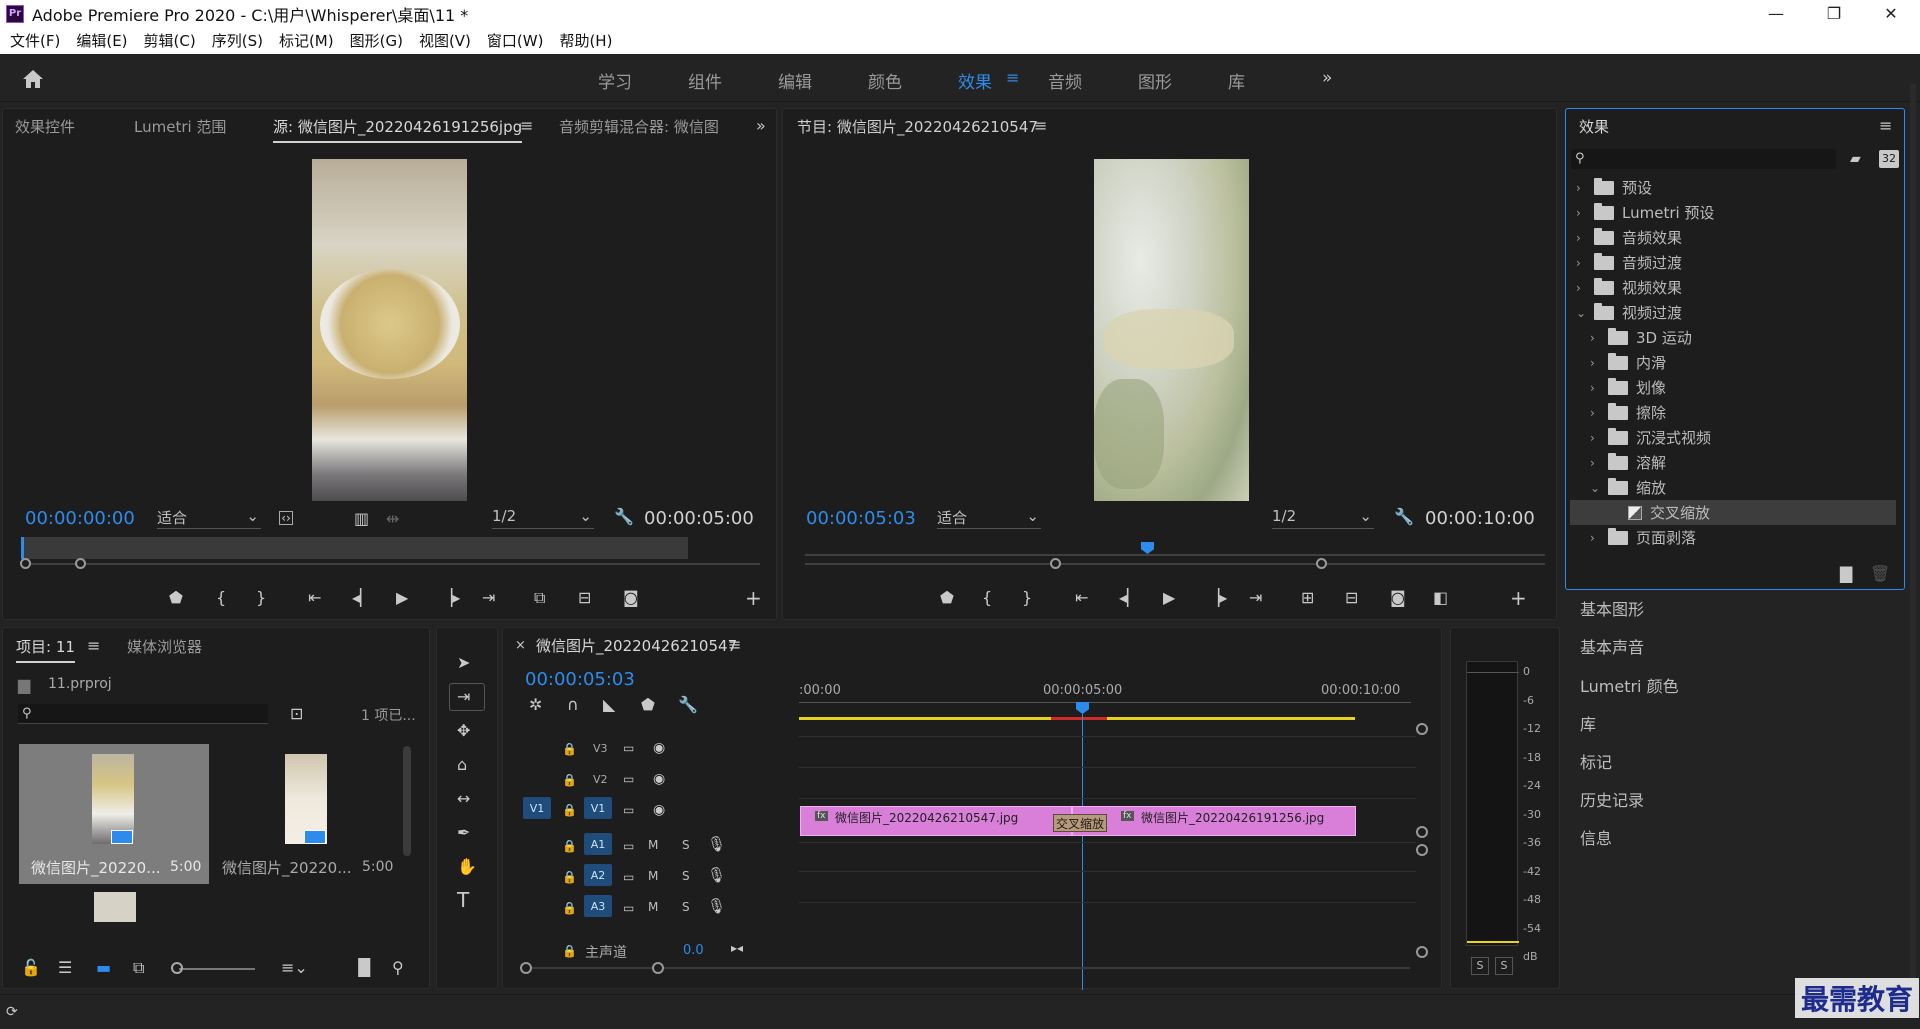  I want to click on export-icon: ▥, so click(361, 519).